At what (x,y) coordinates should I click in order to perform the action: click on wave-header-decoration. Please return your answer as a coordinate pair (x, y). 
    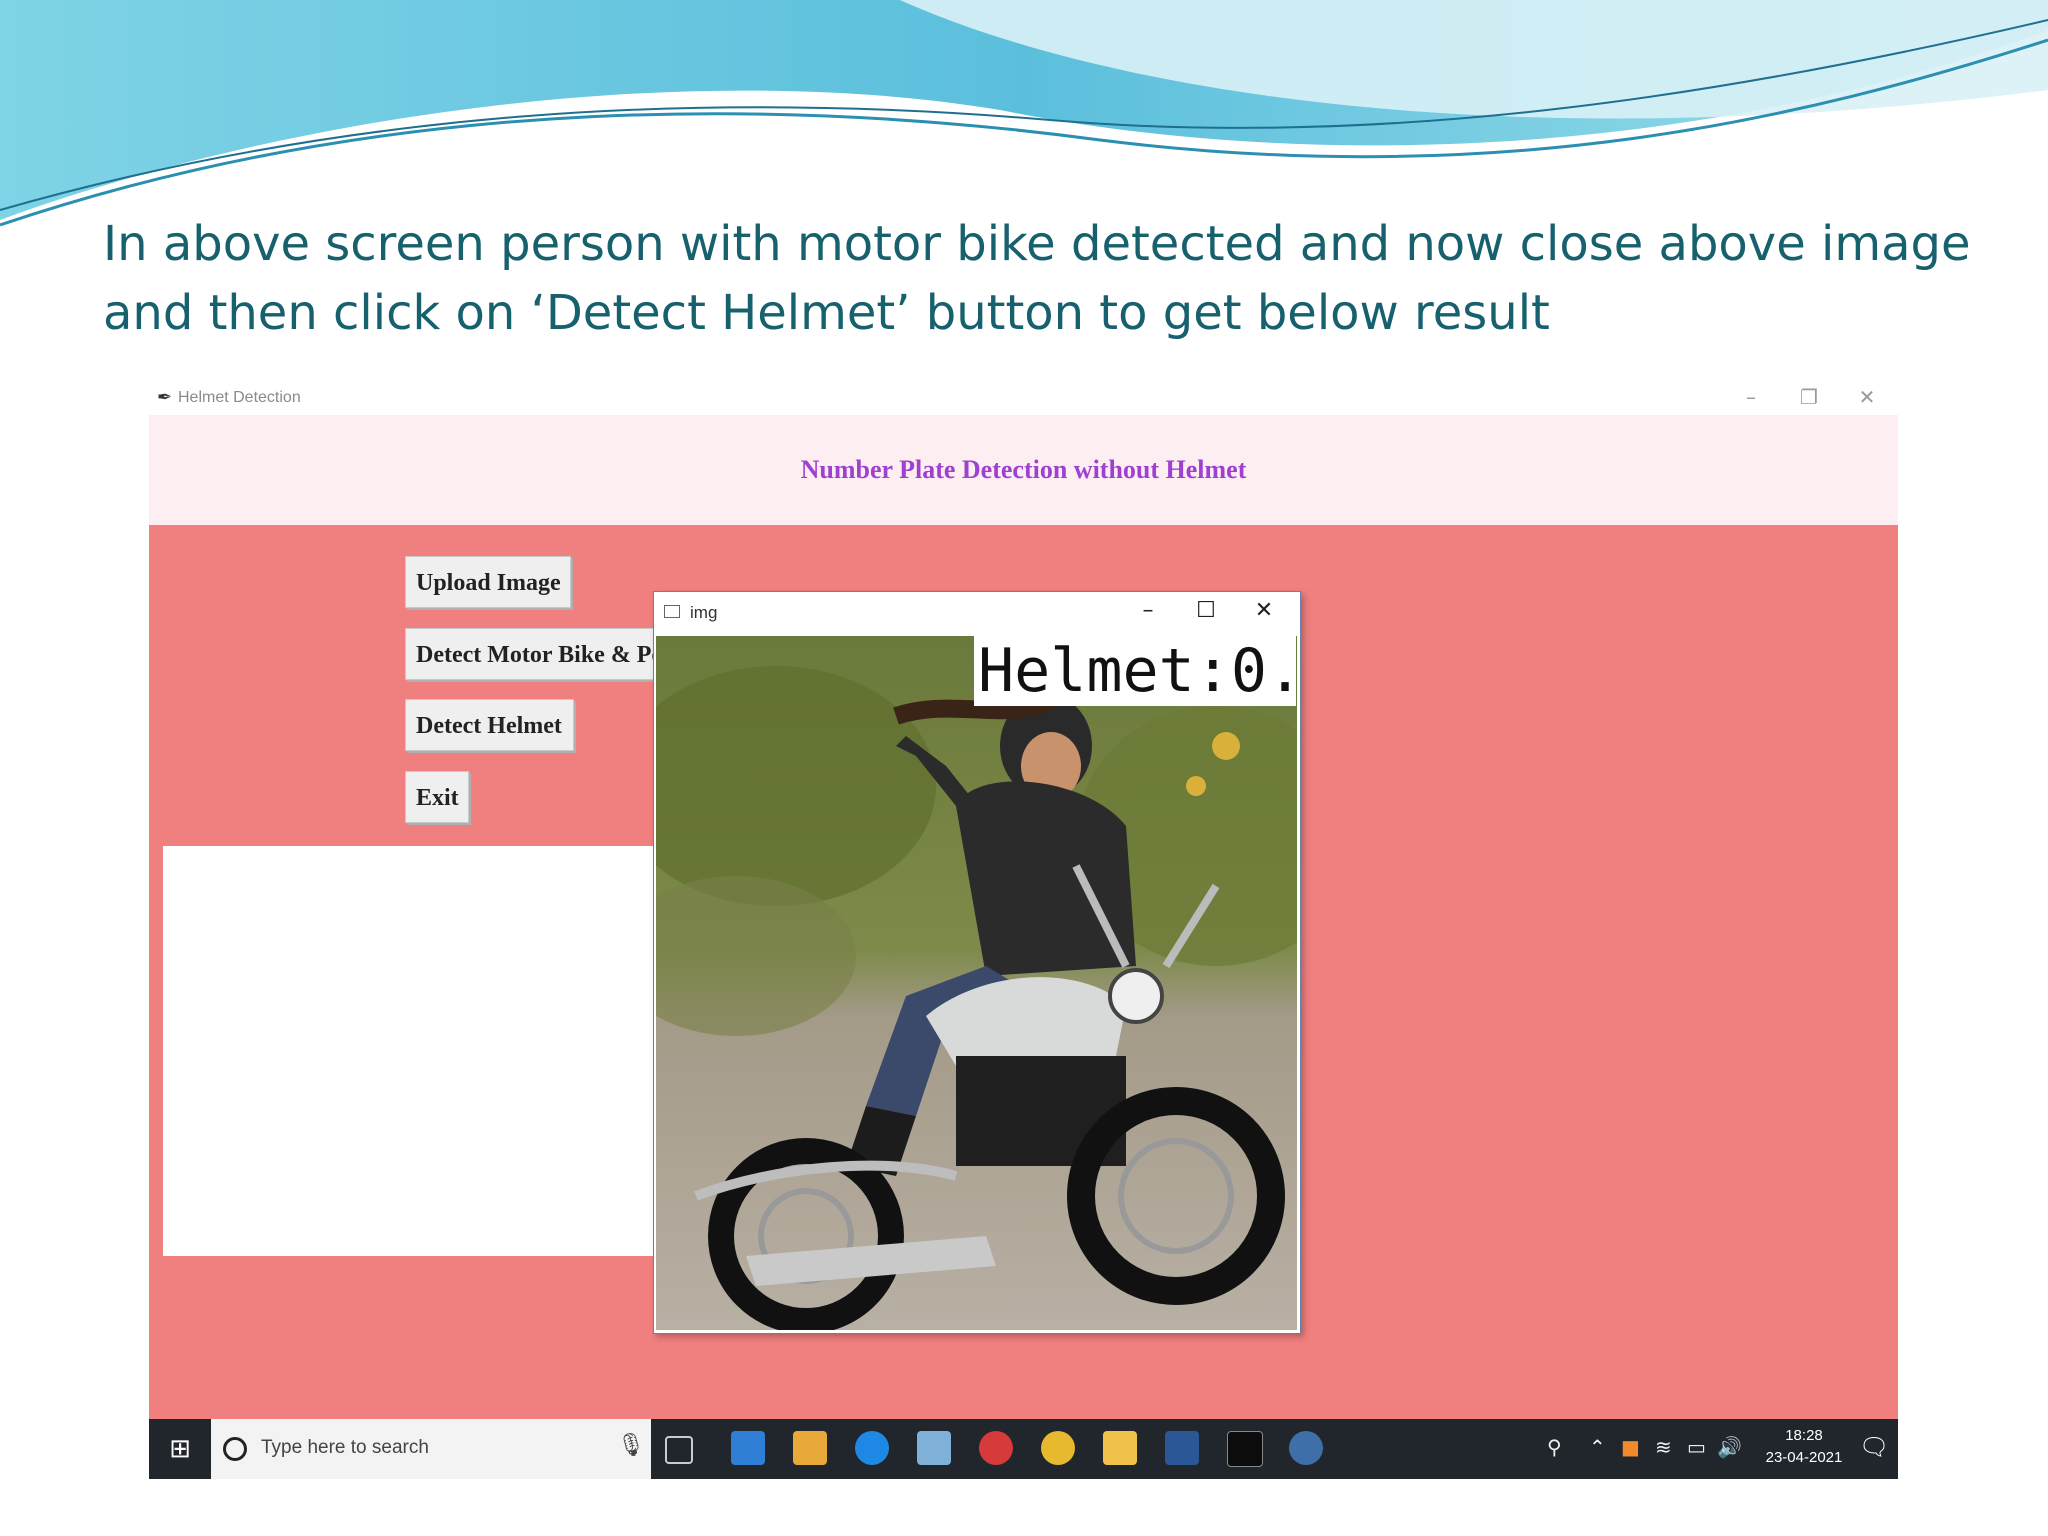
    Looking at the image, I should click on (1024, 113).